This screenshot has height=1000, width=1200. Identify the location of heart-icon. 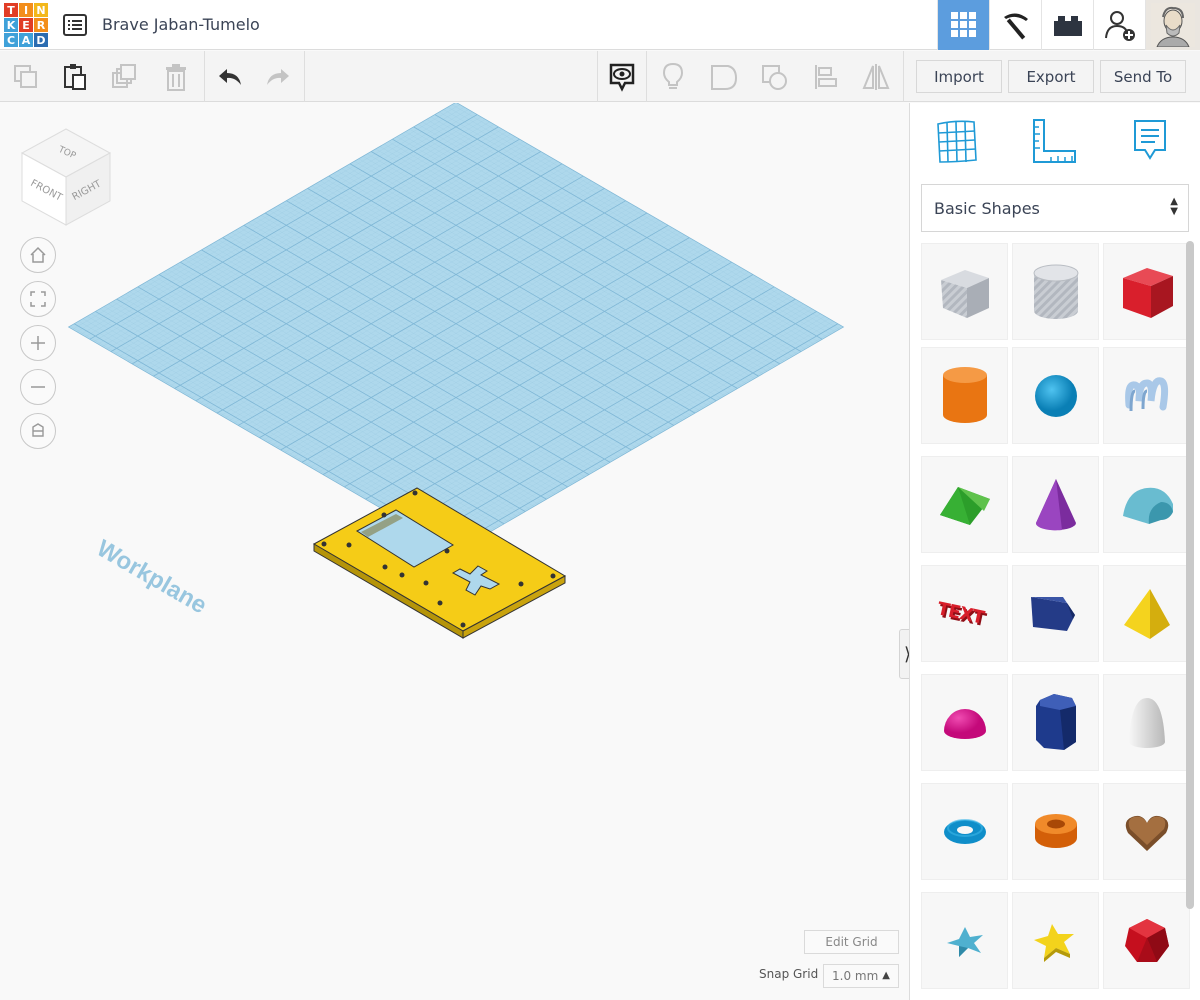
(1146, 833).